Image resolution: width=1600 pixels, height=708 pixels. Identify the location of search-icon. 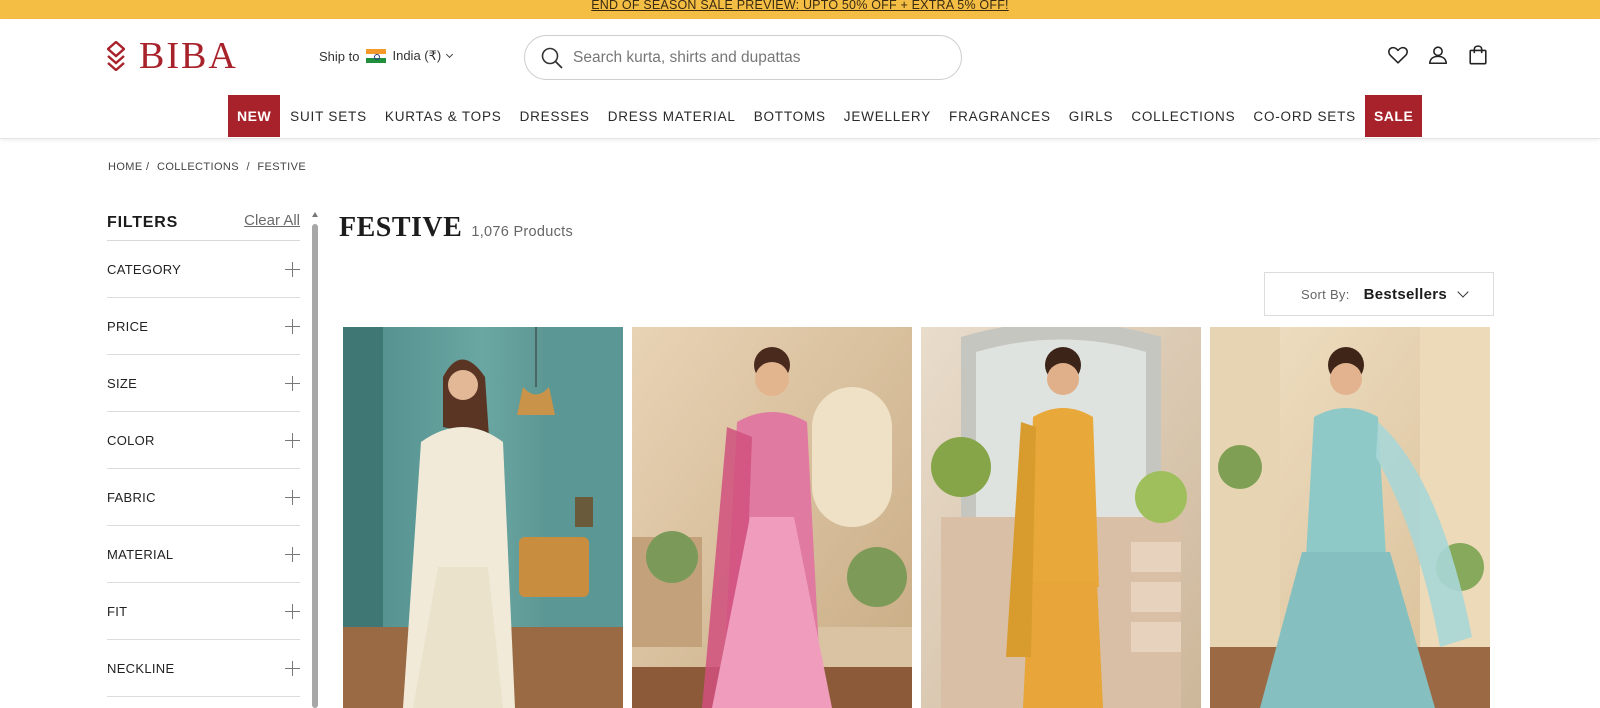
(552, 57).